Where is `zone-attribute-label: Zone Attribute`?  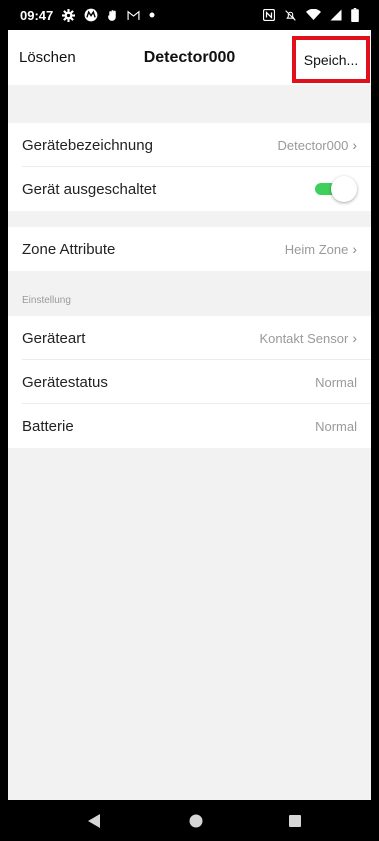 zone-attribute-label: Zone Attribute is located at coordinates (69, 249).